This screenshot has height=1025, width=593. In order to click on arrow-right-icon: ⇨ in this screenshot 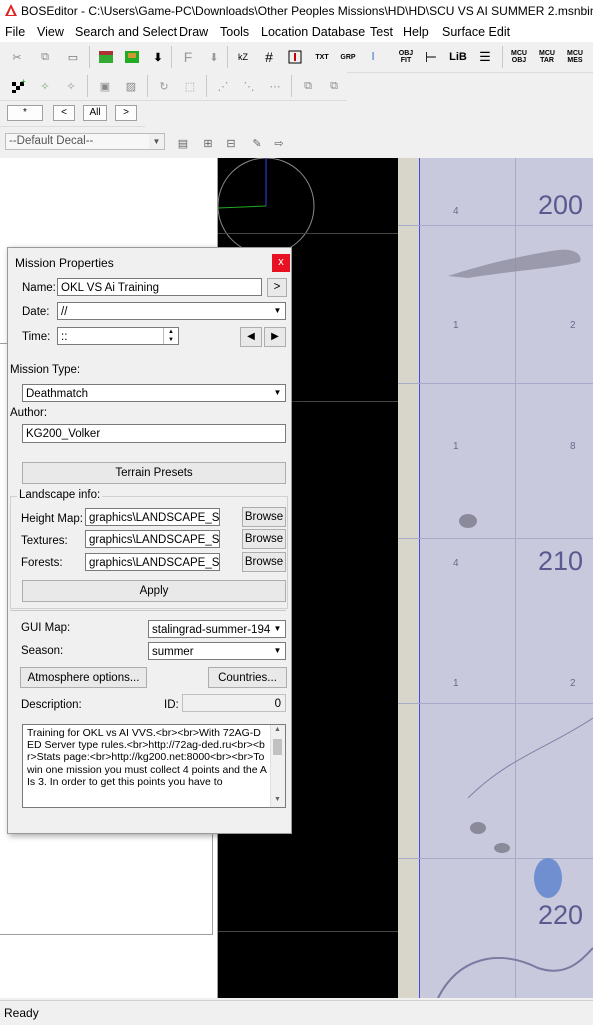, I will do `click(279, 143)`.